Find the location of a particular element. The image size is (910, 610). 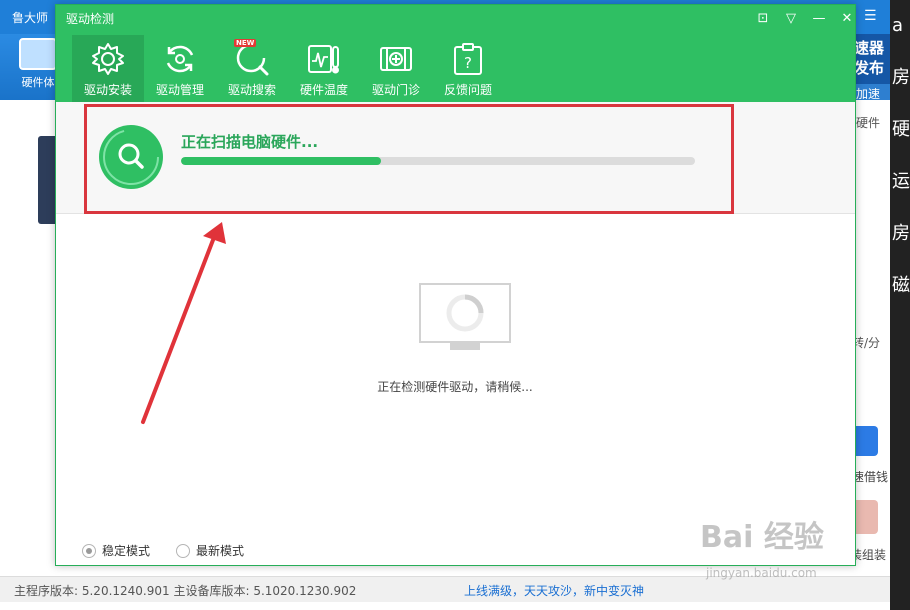

gear-icon is located at coordinates (108, 59).